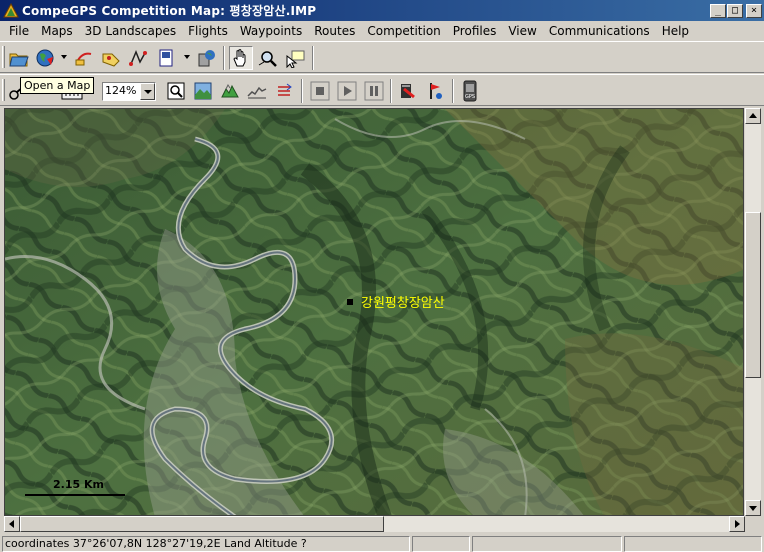 Image resolution: width=764 pixels, height=552 pixels. I want to click on play-icon, so click(347, 91).